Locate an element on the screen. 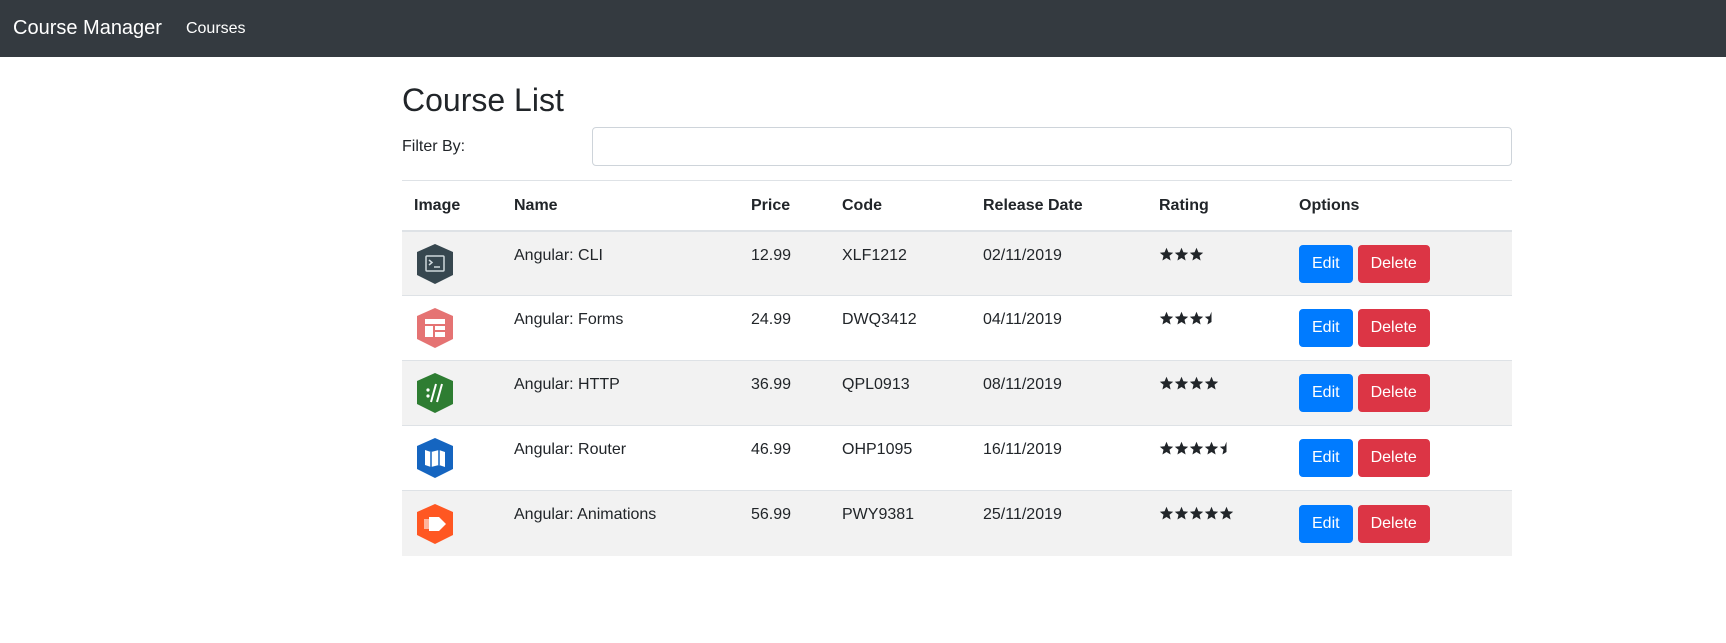 This screenshot has width=1726, height=643. cell-code: QPL0913 is located at coordinates (900, 393).